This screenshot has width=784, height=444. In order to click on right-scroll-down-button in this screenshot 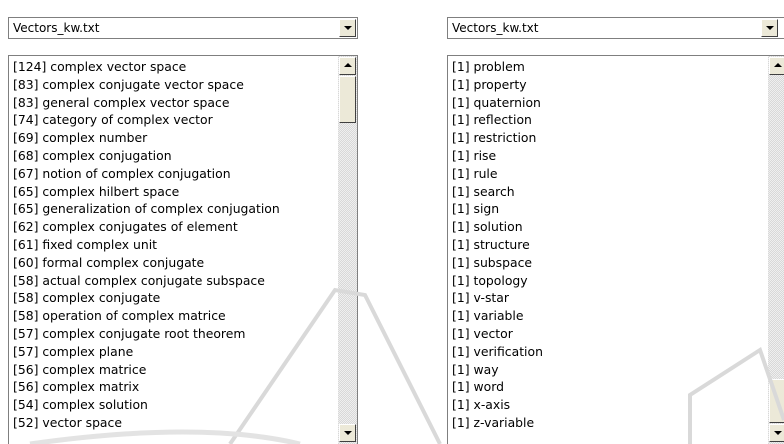, I will do `click(776, 433)`.